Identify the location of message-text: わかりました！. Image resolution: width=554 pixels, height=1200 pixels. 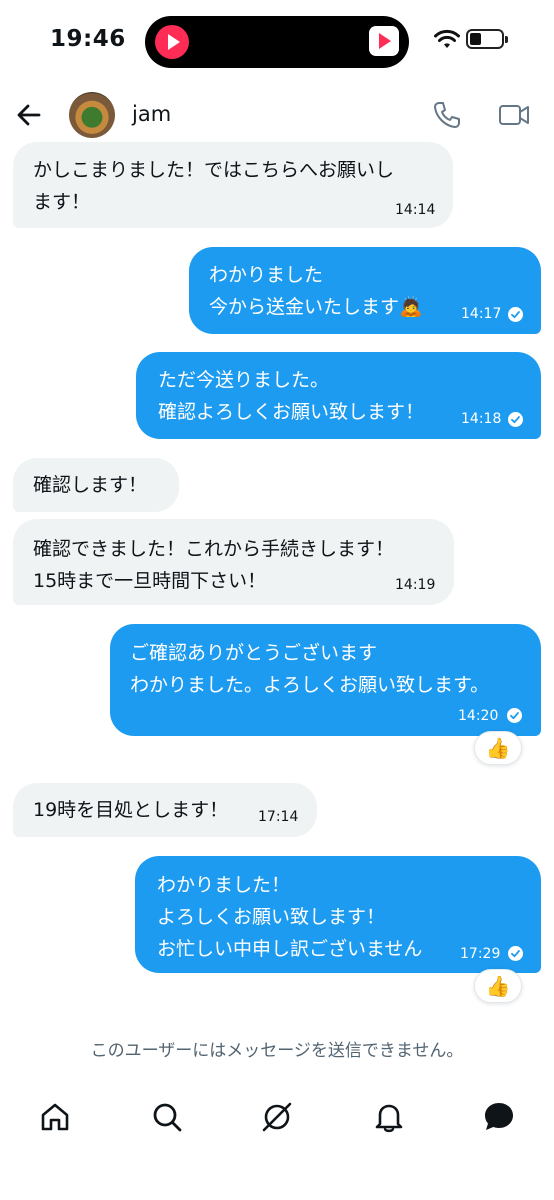
(224, 885).